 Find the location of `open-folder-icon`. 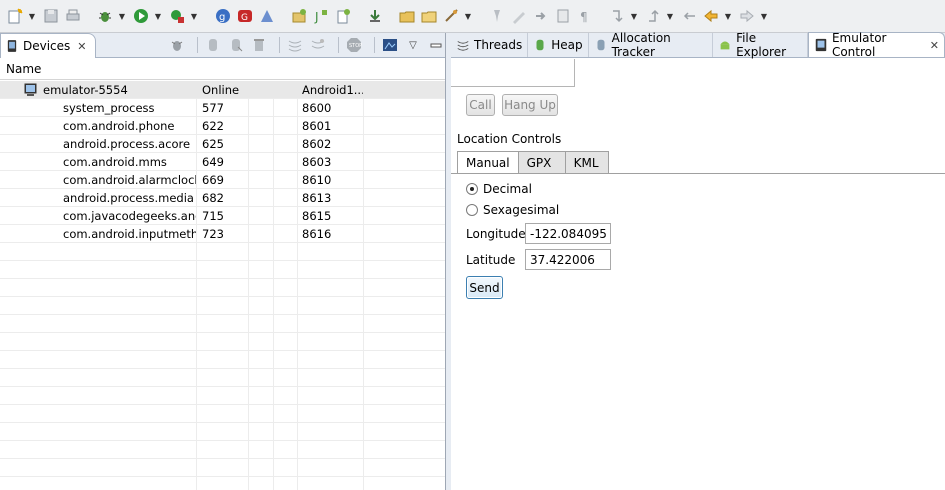

open-folder-icon is located at coordinates (407, 16).